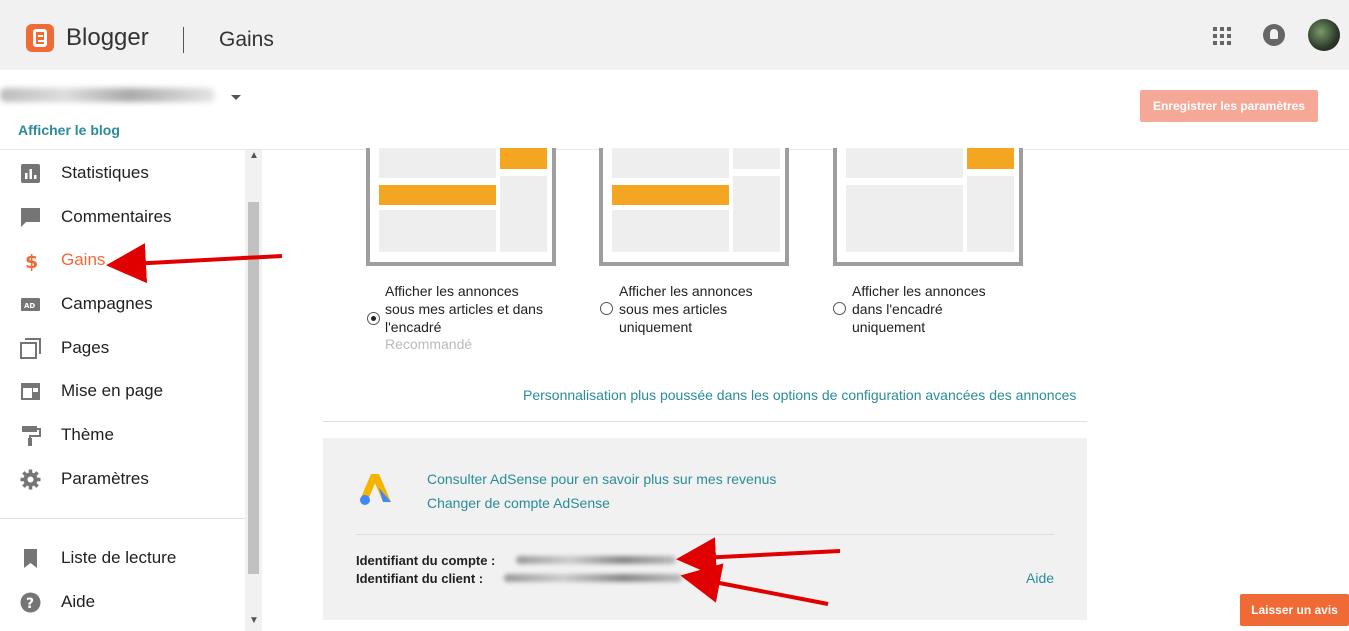 The image size is (1349, 631). I want to click on sidebar-item-pages: Pages, so click(122, 348).